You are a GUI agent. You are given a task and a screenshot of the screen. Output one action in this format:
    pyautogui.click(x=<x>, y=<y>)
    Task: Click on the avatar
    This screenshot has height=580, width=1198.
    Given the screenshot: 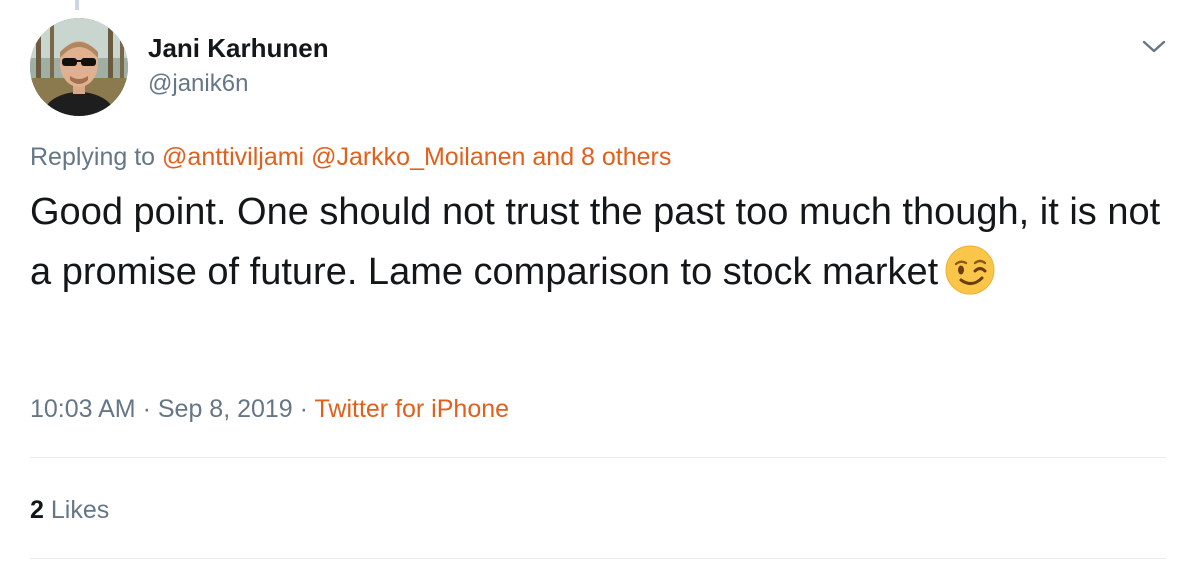 What is the action you would take?
    pyautogui.click(x=79, y=67)
    